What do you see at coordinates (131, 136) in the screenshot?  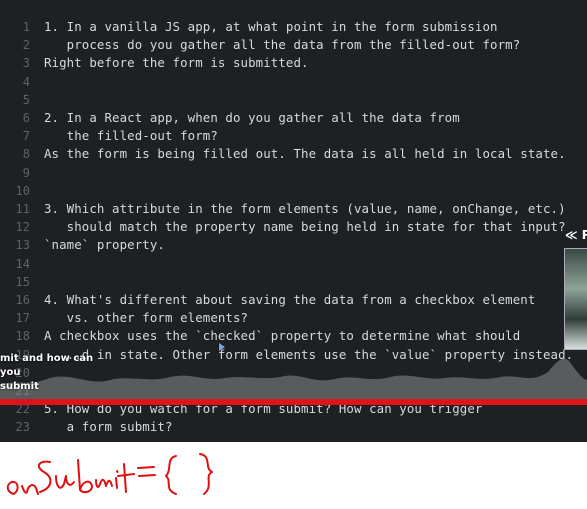 I see `line-text: the filled-out form?` at bounding box center [131, 136].